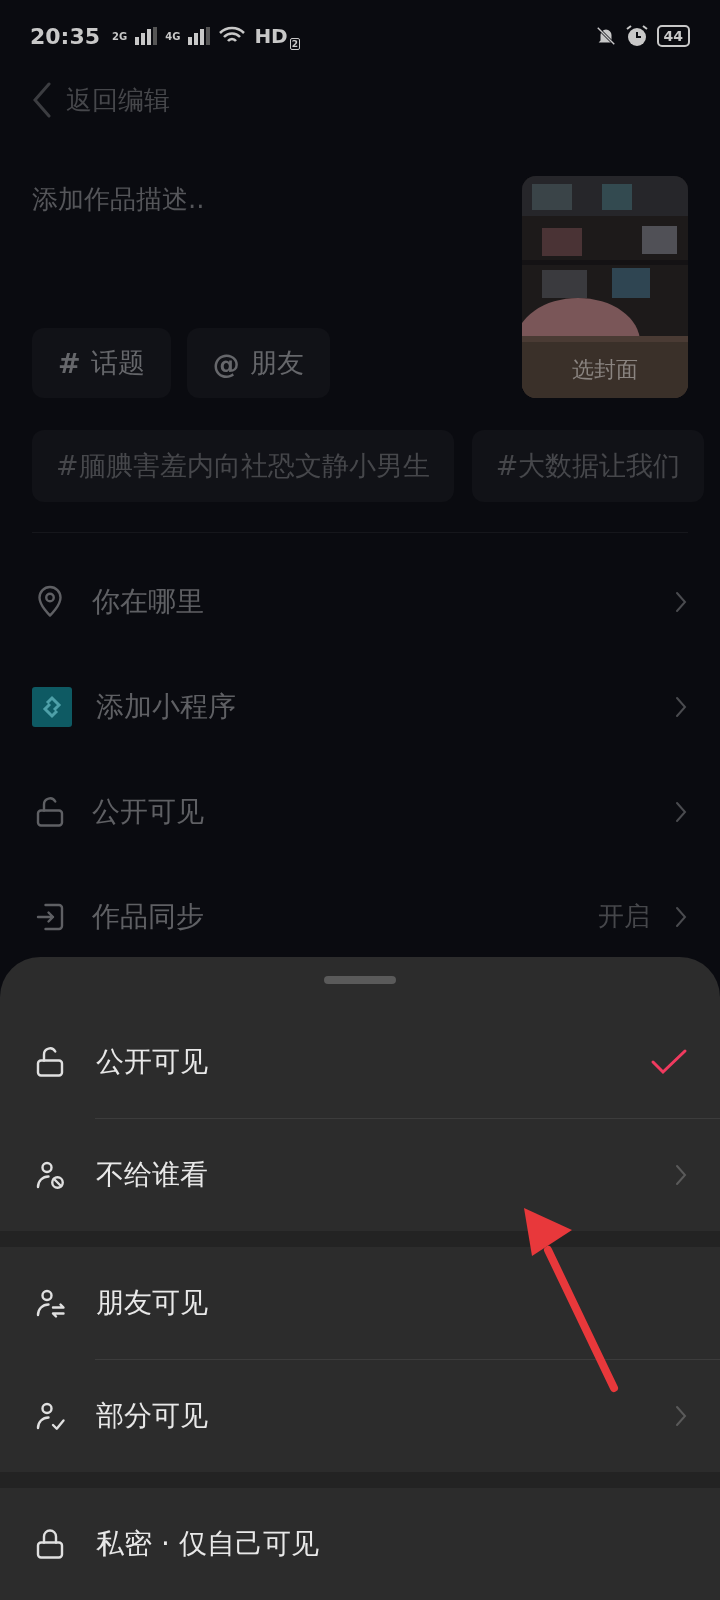 This screenshot has width=720, height=1600. Describe the element at coordinates (360, 980) in the screenshot. I see `drag-handle` at that location.